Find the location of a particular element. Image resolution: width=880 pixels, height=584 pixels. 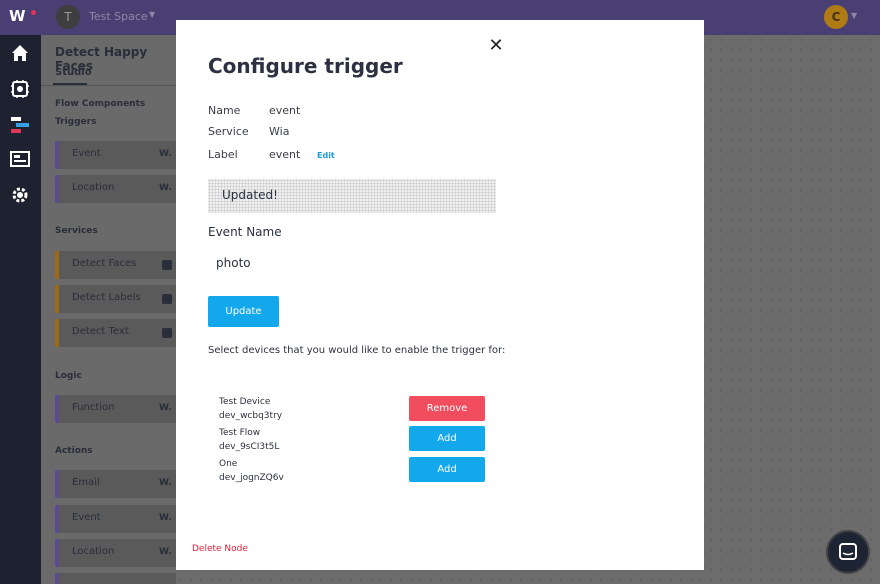

space-switcher: Test Space is located at coordinates (118, 16).